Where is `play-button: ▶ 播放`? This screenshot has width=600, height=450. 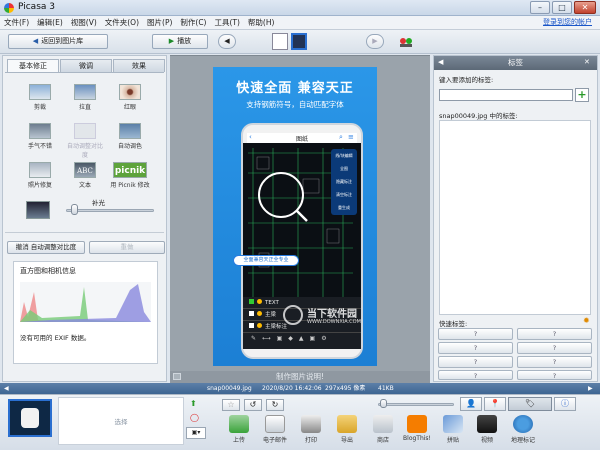
play-button: ▶ 播放 is located at coordinates (180, 41).